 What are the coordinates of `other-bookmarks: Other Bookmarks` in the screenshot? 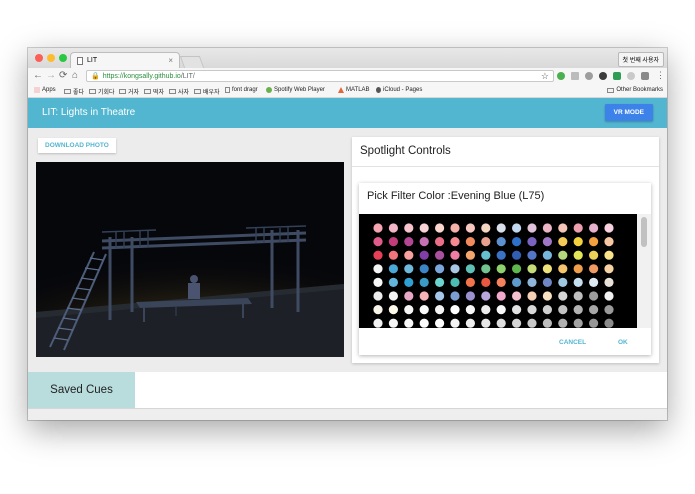 It's located at (635, 90).